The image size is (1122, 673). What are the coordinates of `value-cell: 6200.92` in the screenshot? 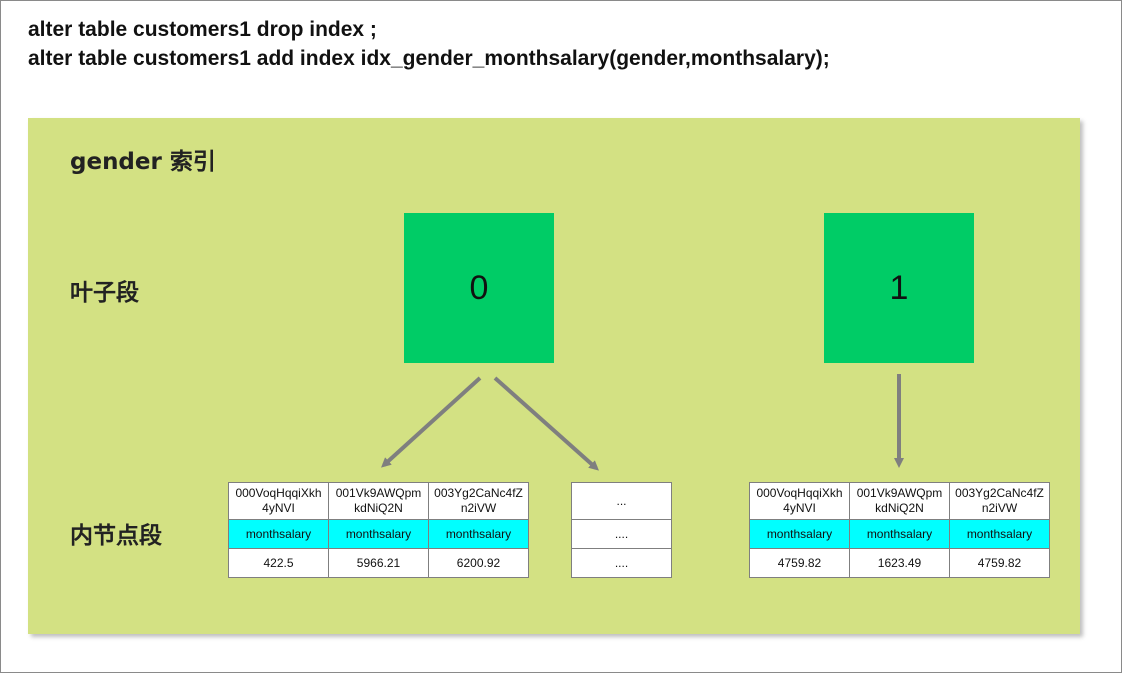 It's located at (478, 563).